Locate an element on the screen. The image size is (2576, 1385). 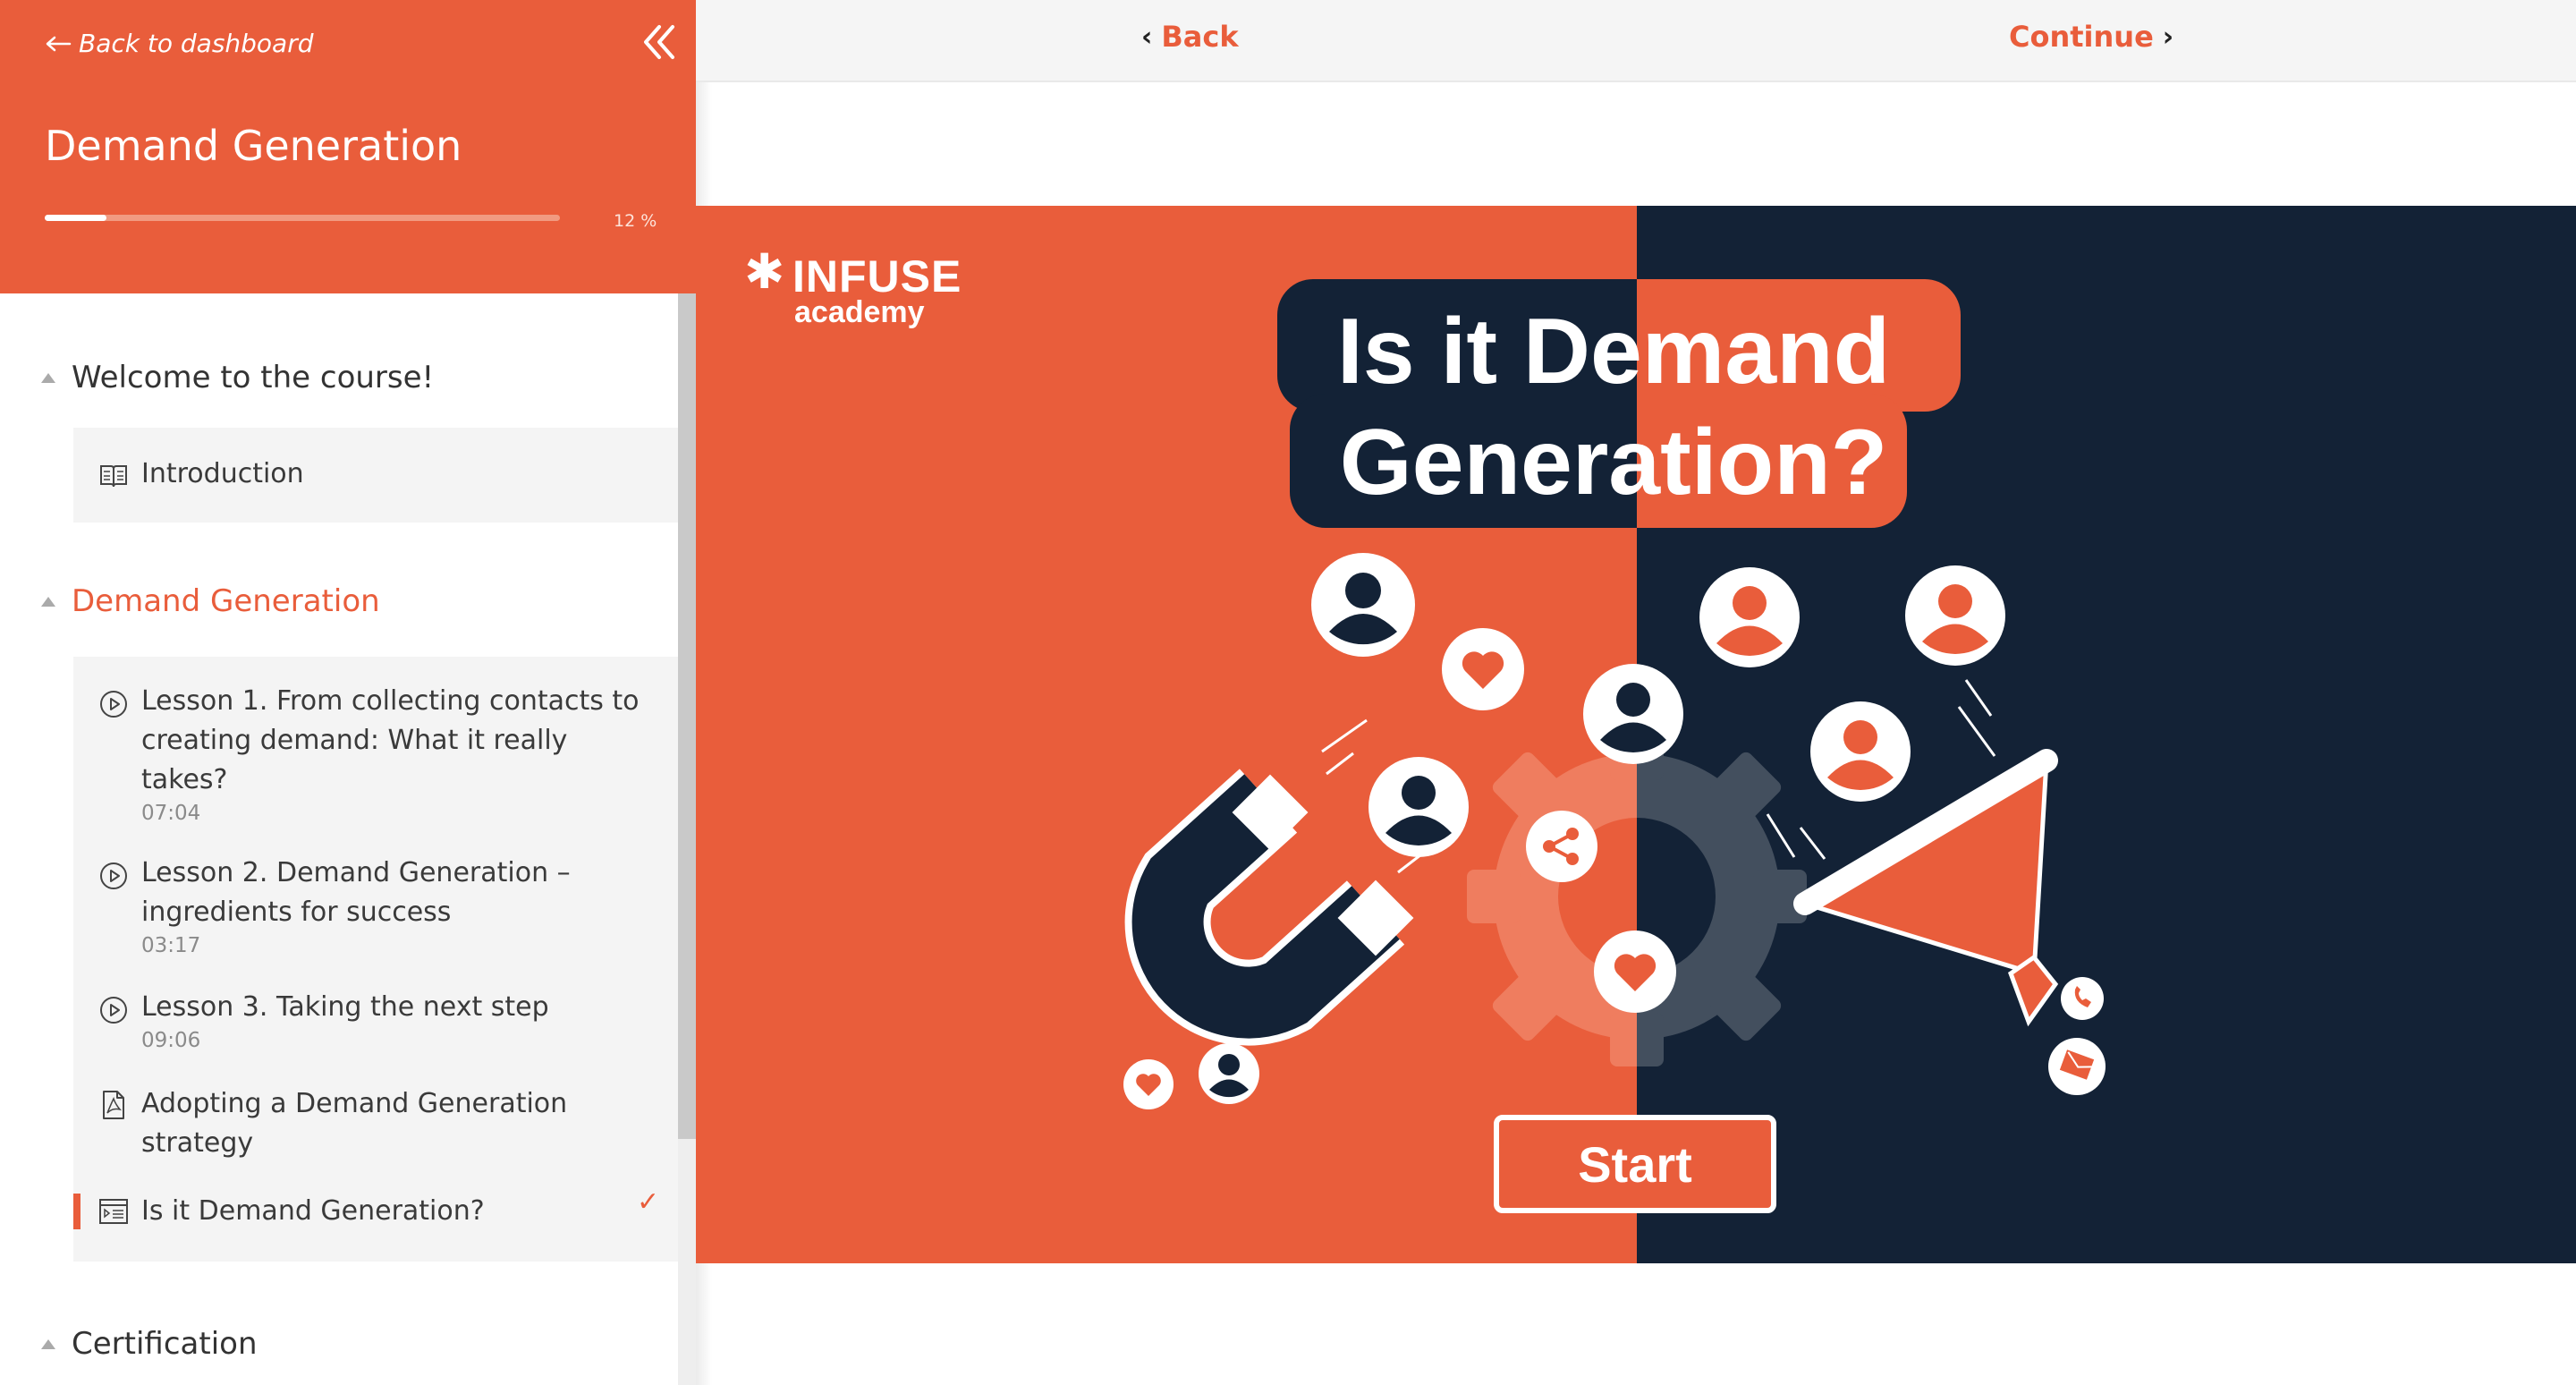
continue-button-label: Continue is located at coordinates (2081, 37).